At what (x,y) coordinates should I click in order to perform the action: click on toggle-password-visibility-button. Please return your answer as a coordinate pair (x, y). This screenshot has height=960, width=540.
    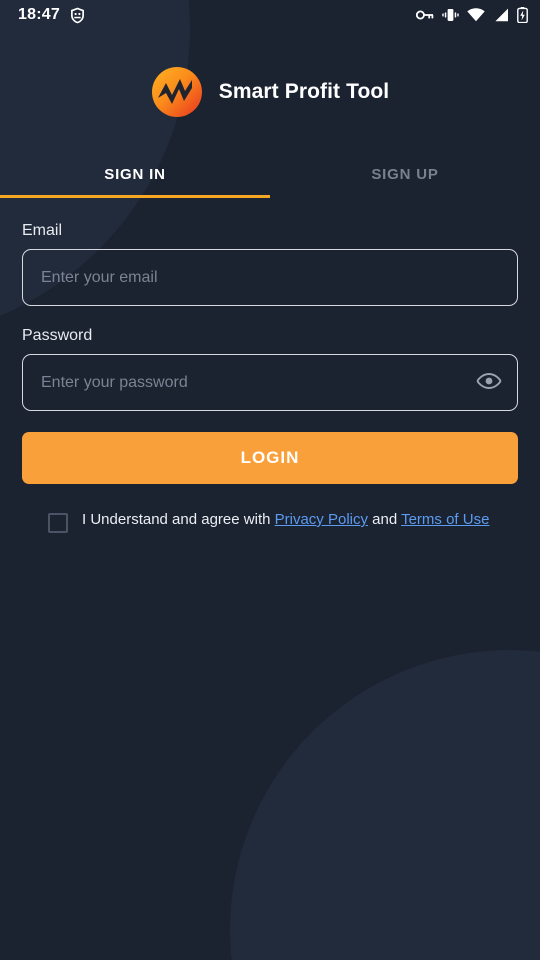
    Looking at the image, I should click on (489, 383).